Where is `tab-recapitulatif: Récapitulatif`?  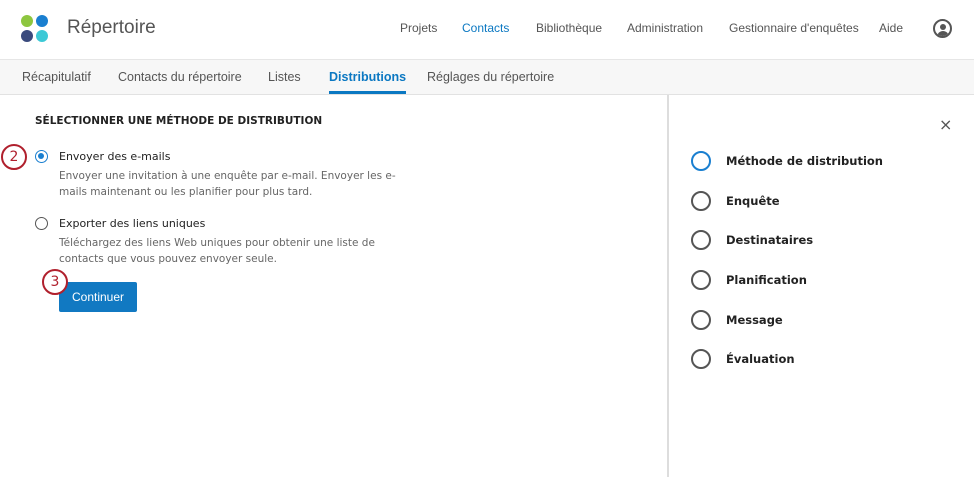
tab-recapitulatif: Récapitulatif is located at coordinates (56, 80).